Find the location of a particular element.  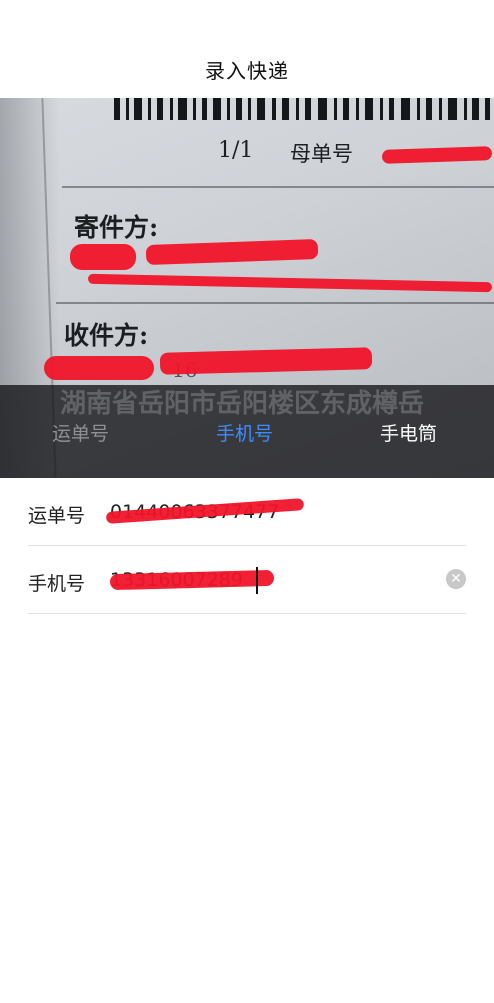

sender-label: 寄件方: is located at coordinates (116, 227).